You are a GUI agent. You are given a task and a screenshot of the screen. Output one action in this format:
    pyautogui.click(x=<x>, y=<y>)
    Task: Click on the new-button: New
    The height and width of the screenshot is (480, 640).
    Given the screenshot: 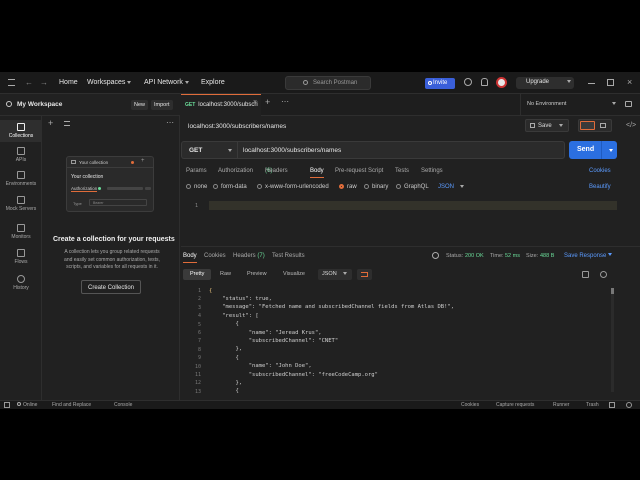 What is the action you would take?
    pyautogui.click(x=140, y=105)
    